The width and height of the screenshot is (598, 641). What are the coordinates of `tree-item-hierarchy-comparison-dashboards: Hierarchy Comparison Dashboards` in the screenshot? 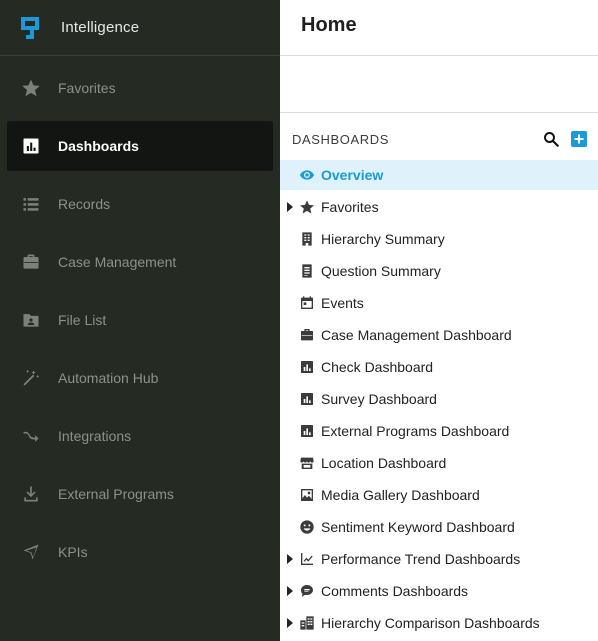 It's located at (439, 623).